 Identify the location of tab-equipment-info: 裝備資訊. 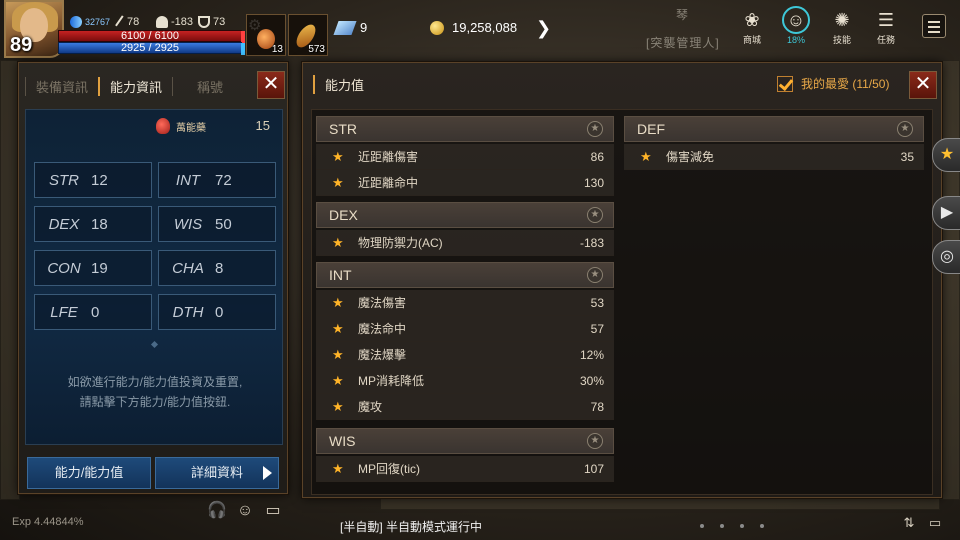
(61, 86).